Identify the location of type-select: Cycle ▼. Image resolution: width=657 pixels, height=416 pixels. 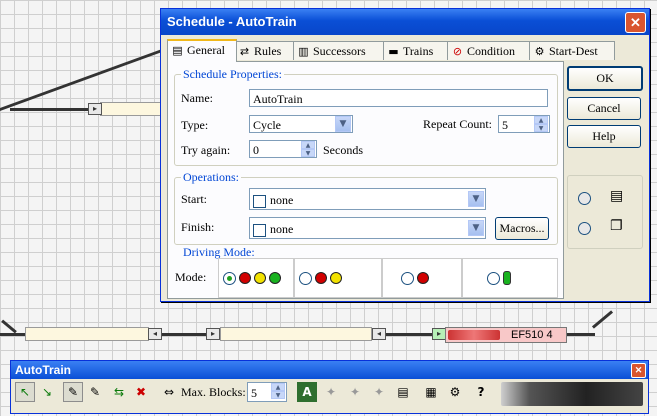
(301, 124).